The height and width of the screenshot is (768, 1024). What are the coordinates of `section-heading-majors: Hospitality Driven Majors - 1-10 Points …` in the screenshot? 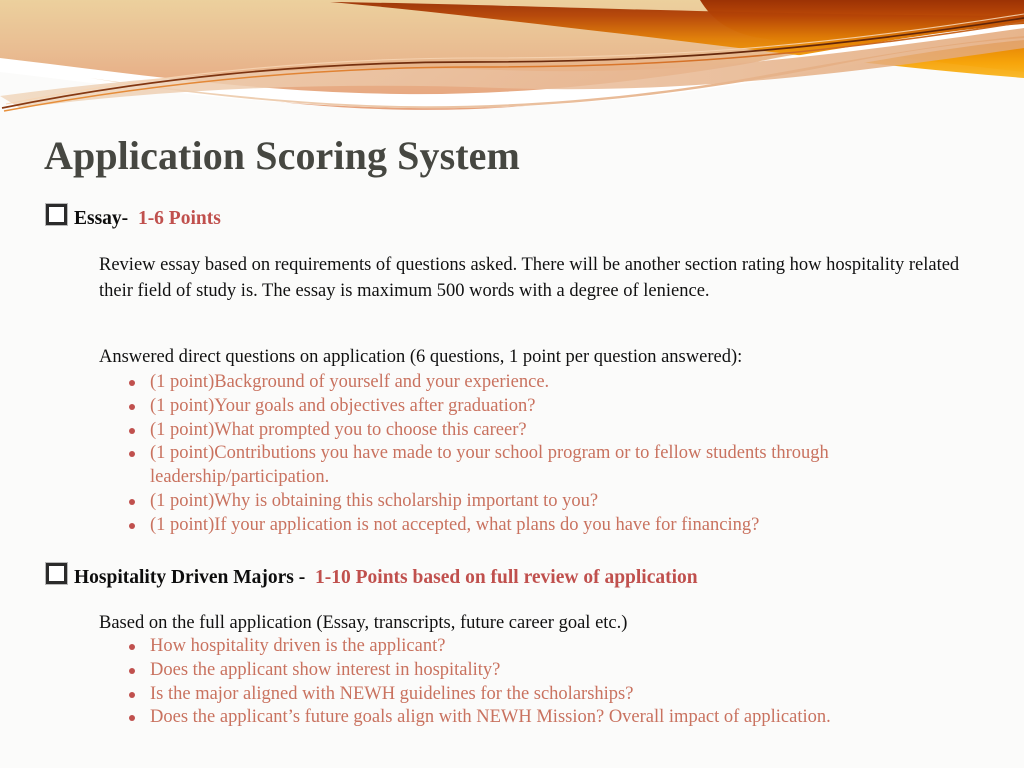 It's located at (372, 576).